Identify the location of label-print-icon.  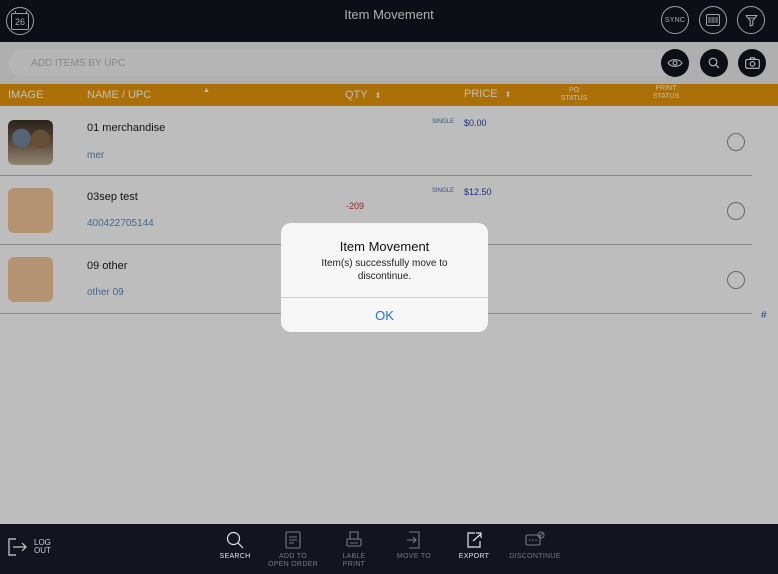
(354, 539).